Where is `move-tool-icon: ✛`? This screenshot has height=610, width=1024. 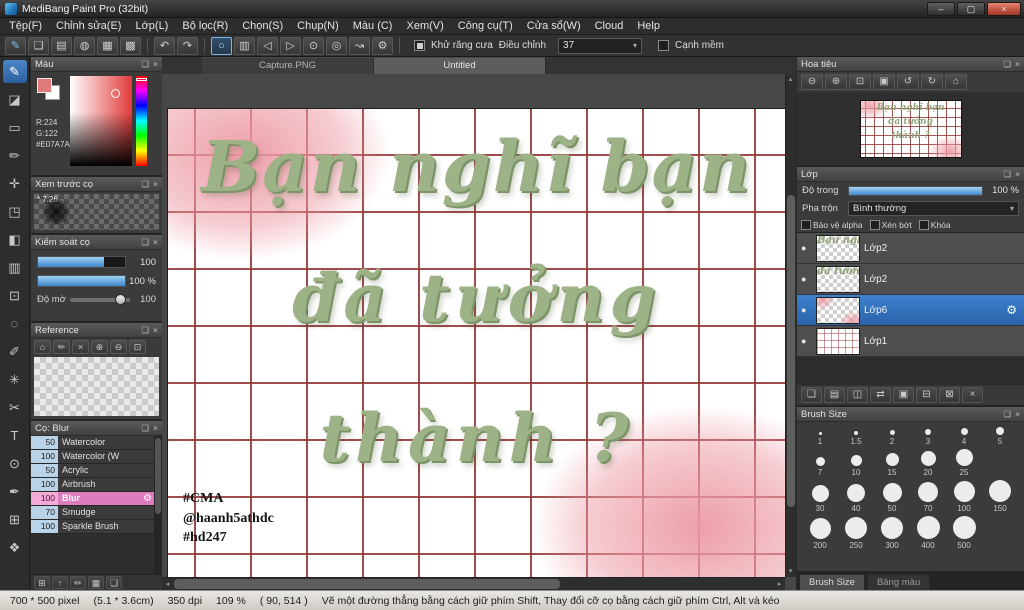 move-tool-icon: ✛ is located at coordinates (15, 183).